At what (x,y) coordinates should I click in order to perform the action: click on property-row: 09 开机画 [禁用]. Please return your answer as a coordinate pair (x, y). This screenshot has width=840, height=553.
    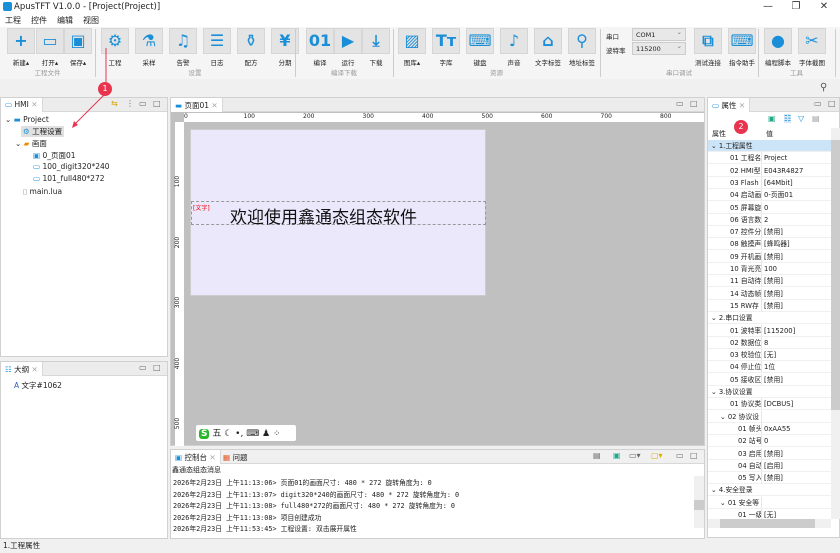
    Looking at the image, I should click on (769, 256).